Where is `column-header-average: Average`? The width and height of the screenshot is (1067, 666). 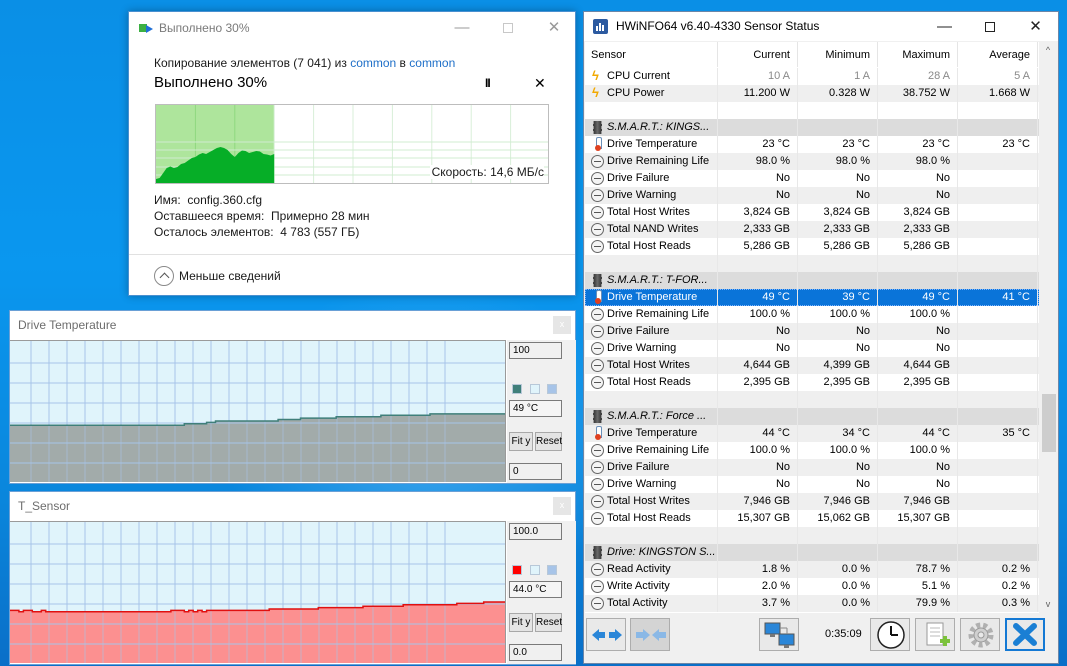 column-header-average: Average is located at coordinates (998, 54).